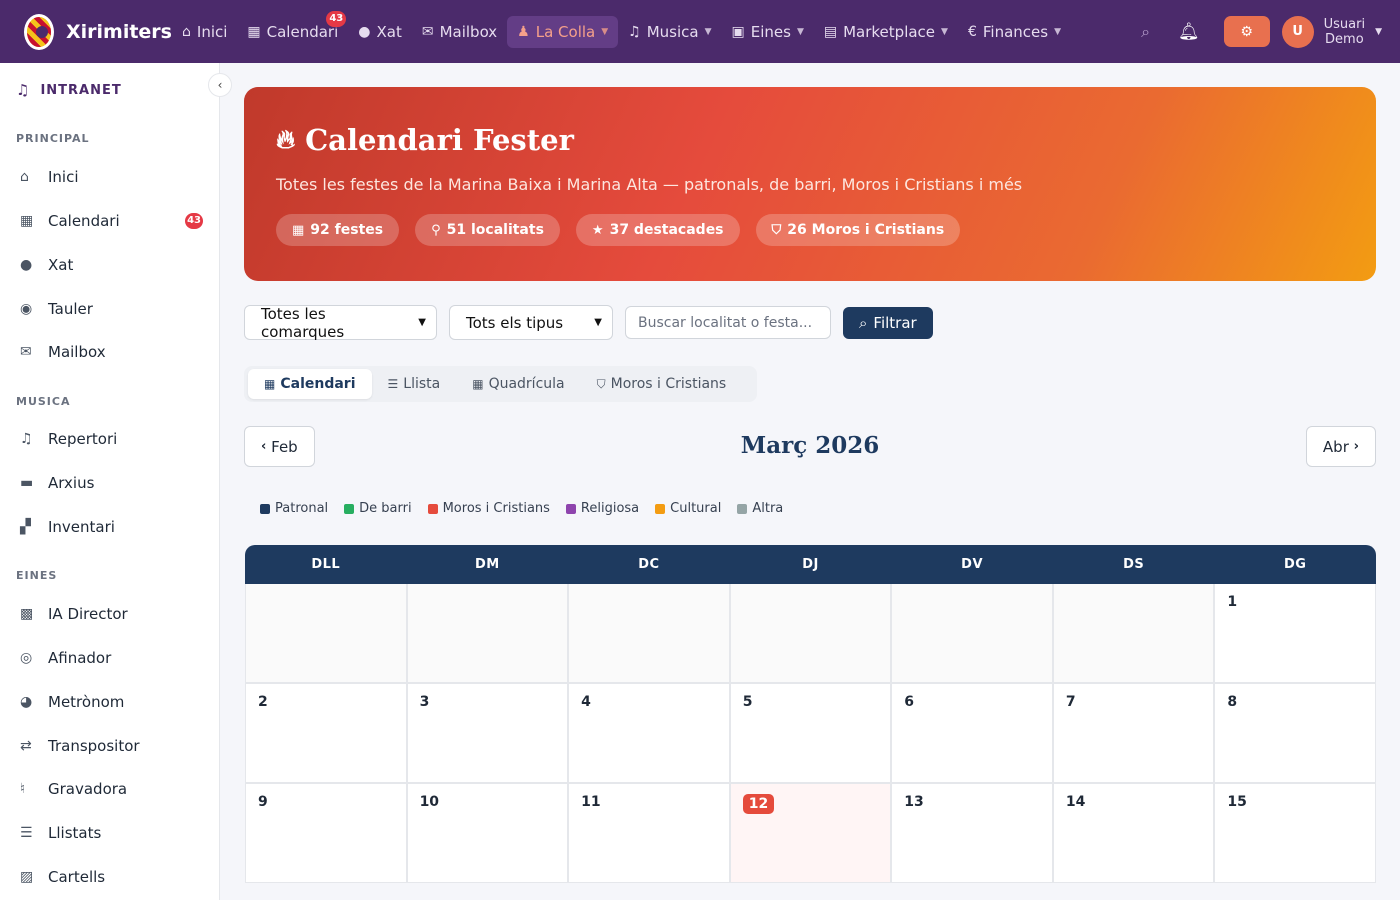 The width and height of the screenshot is (1400, 900). What do you see at coordinates (649, 733) in the screenshot?
I see `calendar-day-cell: 4` at bounding box center [649, 733].